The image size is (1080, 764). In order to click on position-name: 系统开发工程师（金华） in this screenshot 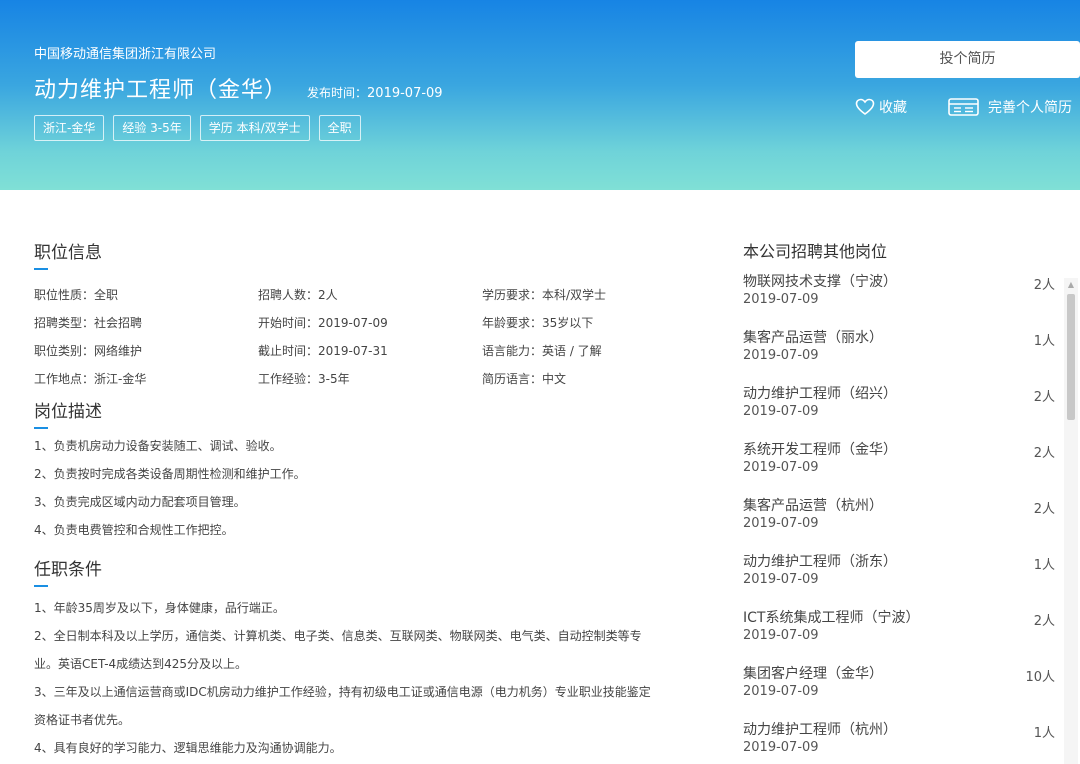, I will do `click(899, 450)`.